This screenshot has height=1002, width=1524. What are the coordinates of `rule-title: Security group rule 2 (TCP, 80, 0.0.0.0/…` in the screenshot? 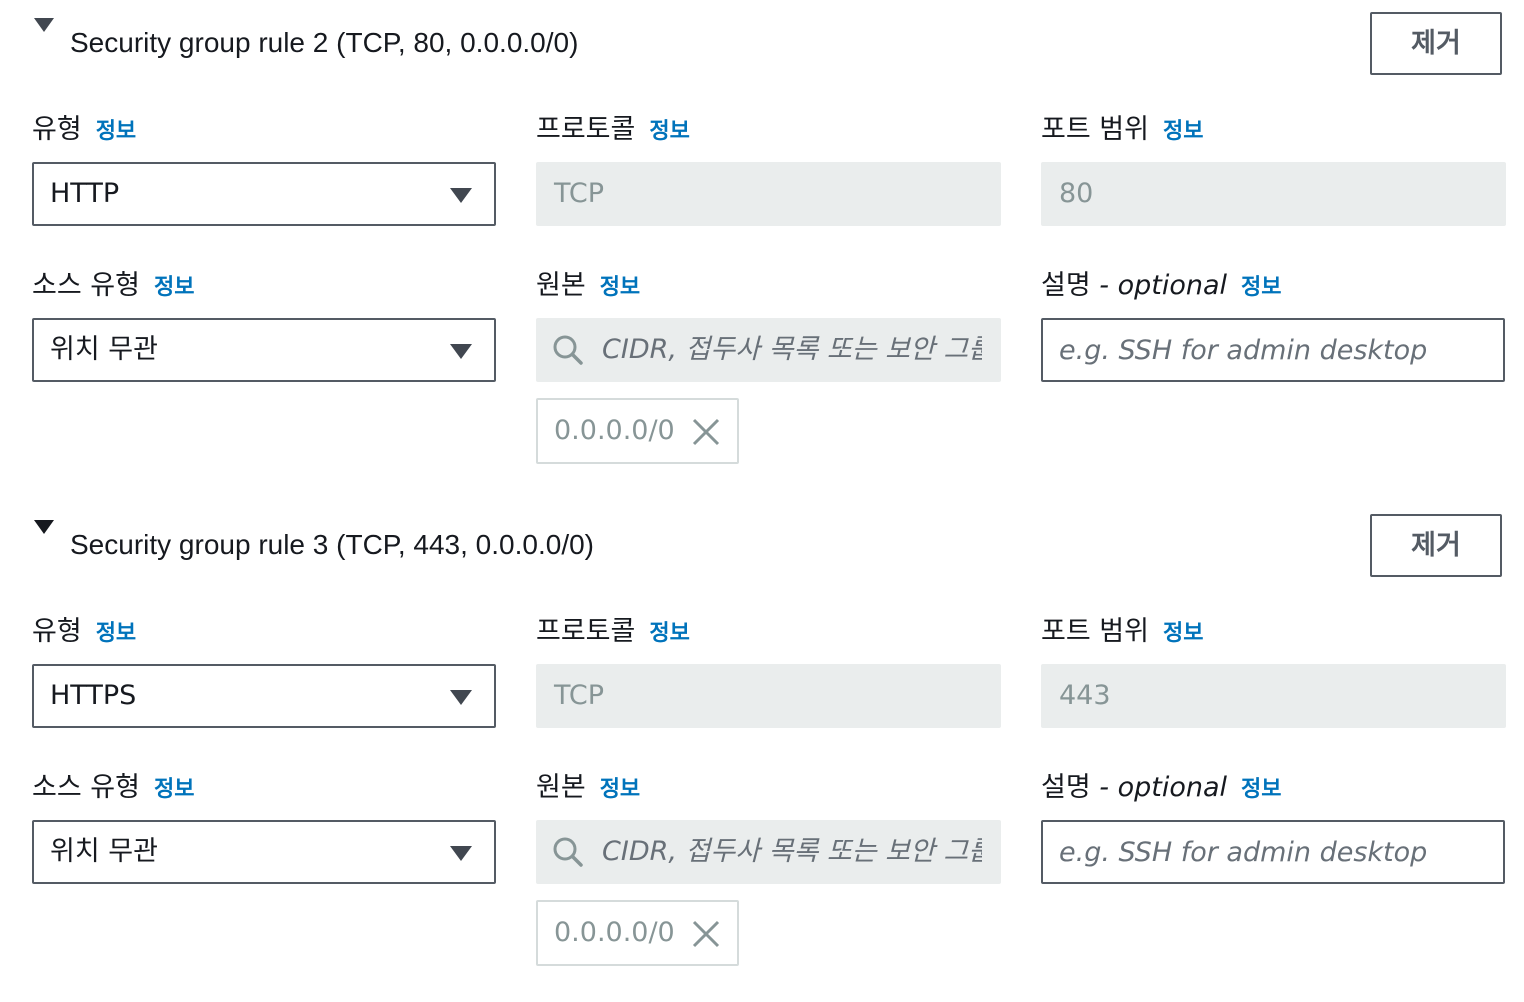 It's located at (324, 43).